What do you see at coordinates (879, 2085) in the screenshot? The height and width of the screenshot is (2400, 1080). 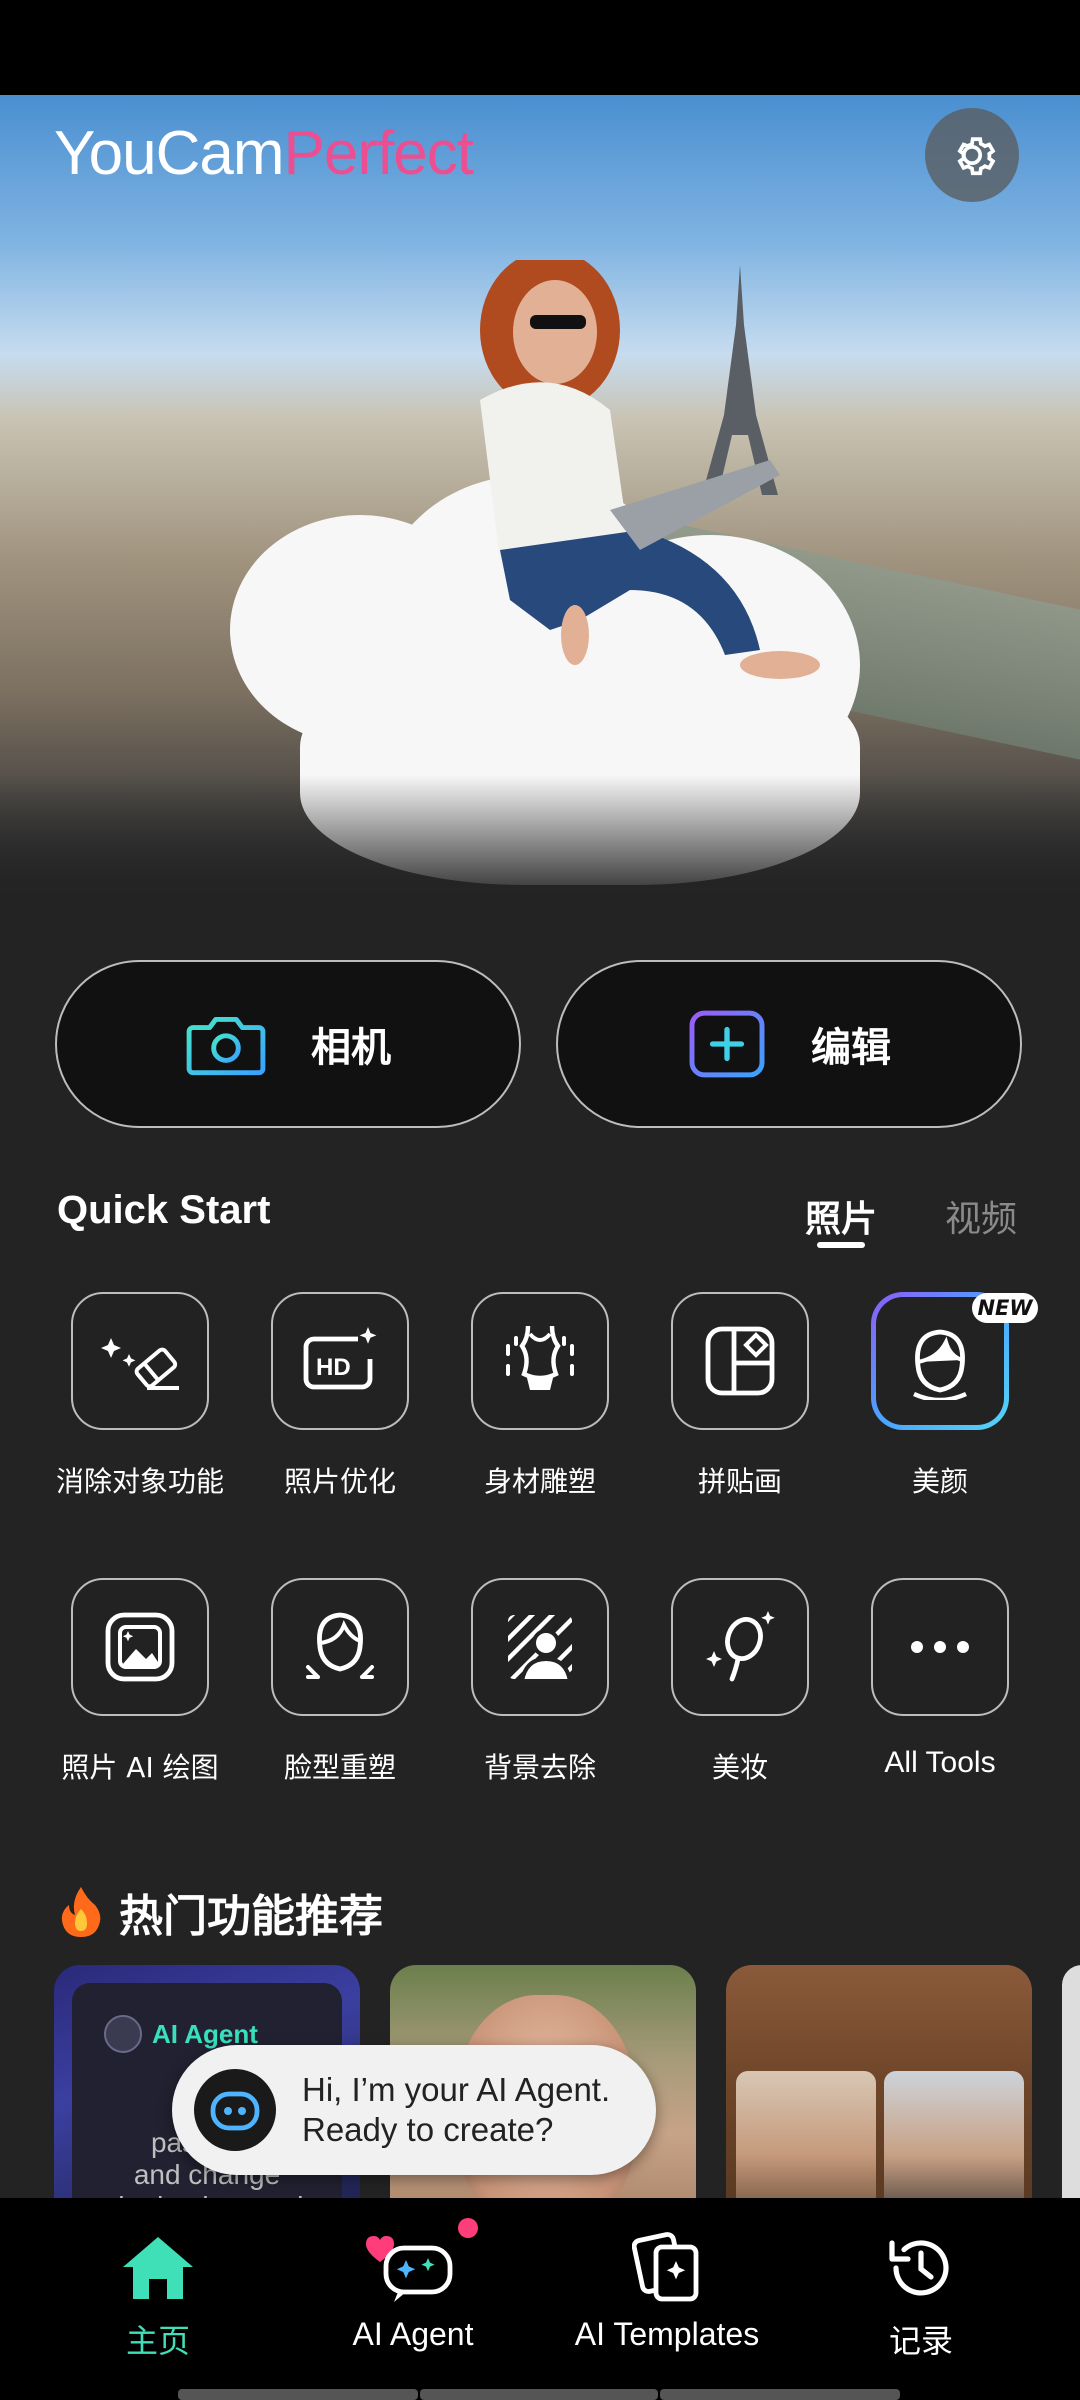 I see `hot-card-couple` at bounding box center [879, 2085].